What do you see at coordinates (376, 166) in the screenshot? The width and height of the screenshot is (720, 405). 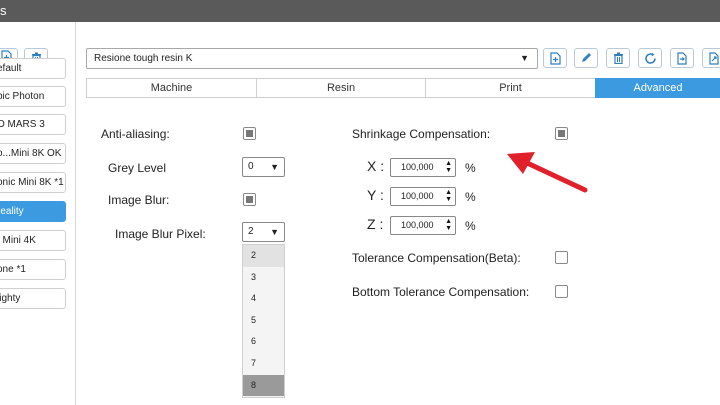 I see `shrinkage-x-label: X :` at bounding box center [376, 166].